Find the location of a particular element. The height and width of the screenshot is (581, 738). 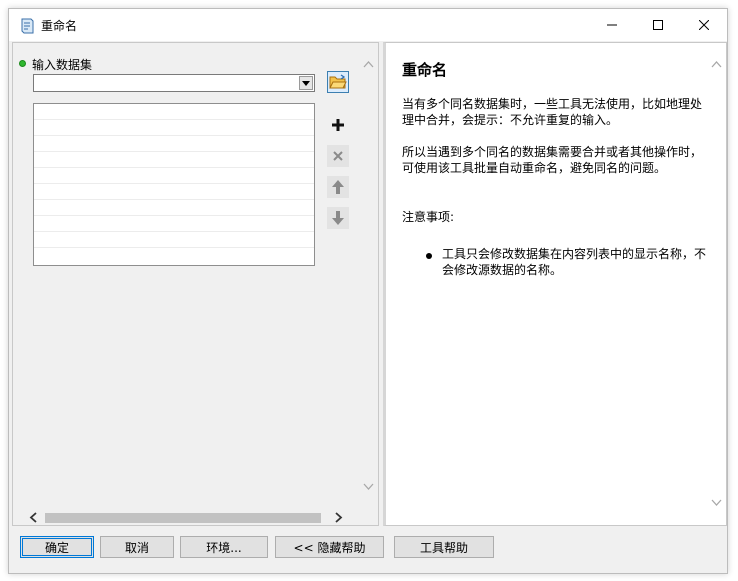

plus-icon is located at coordinates (338, 125).